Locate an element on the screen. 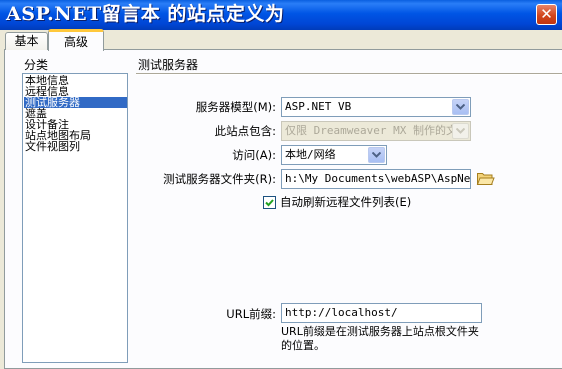 This screenshot has height=369, width=562. section-divider is located at coordinates (349, 74).